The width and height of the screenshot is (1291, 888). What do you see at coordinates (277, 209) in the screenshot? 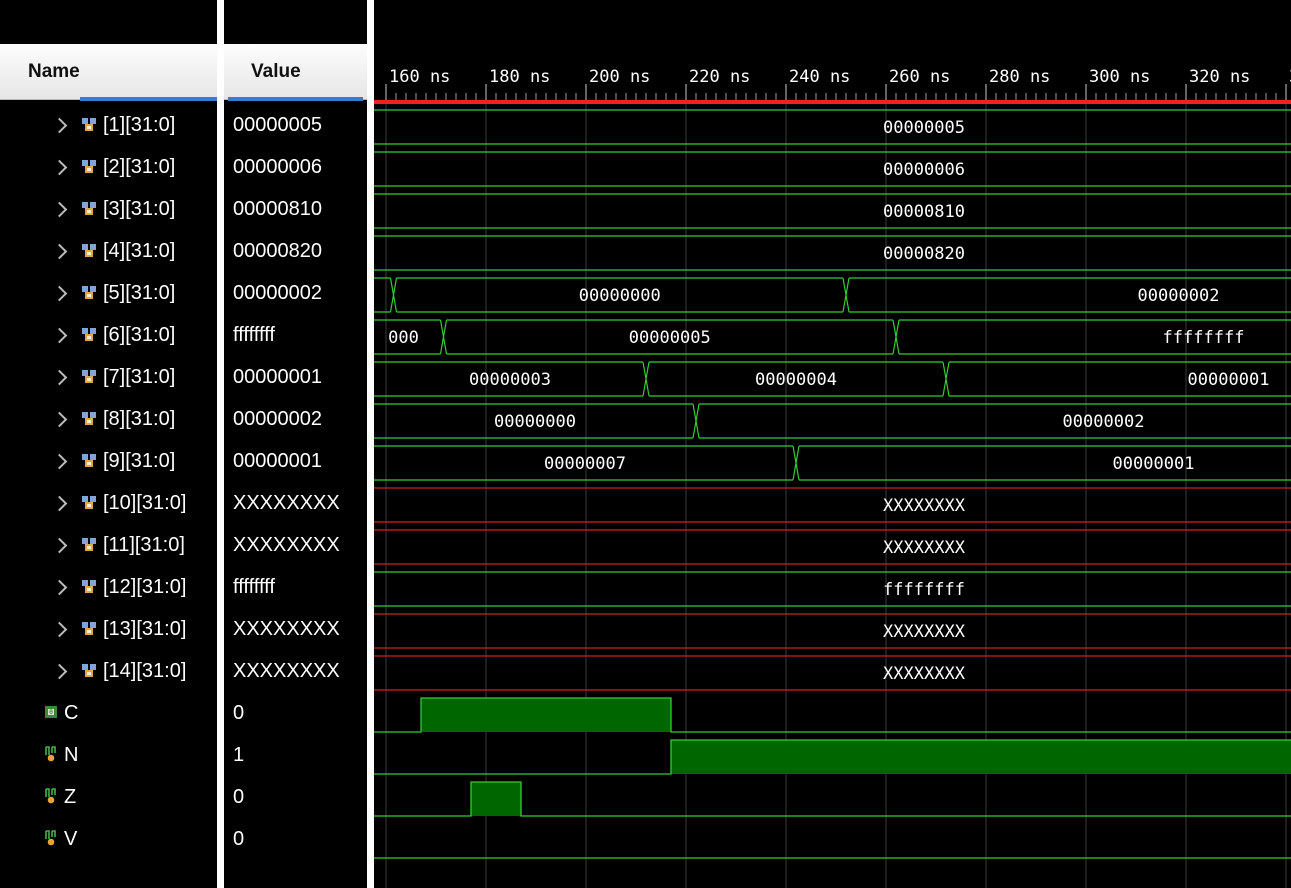
I see `signal-value: 00000810` at bounding box center [277, 209].